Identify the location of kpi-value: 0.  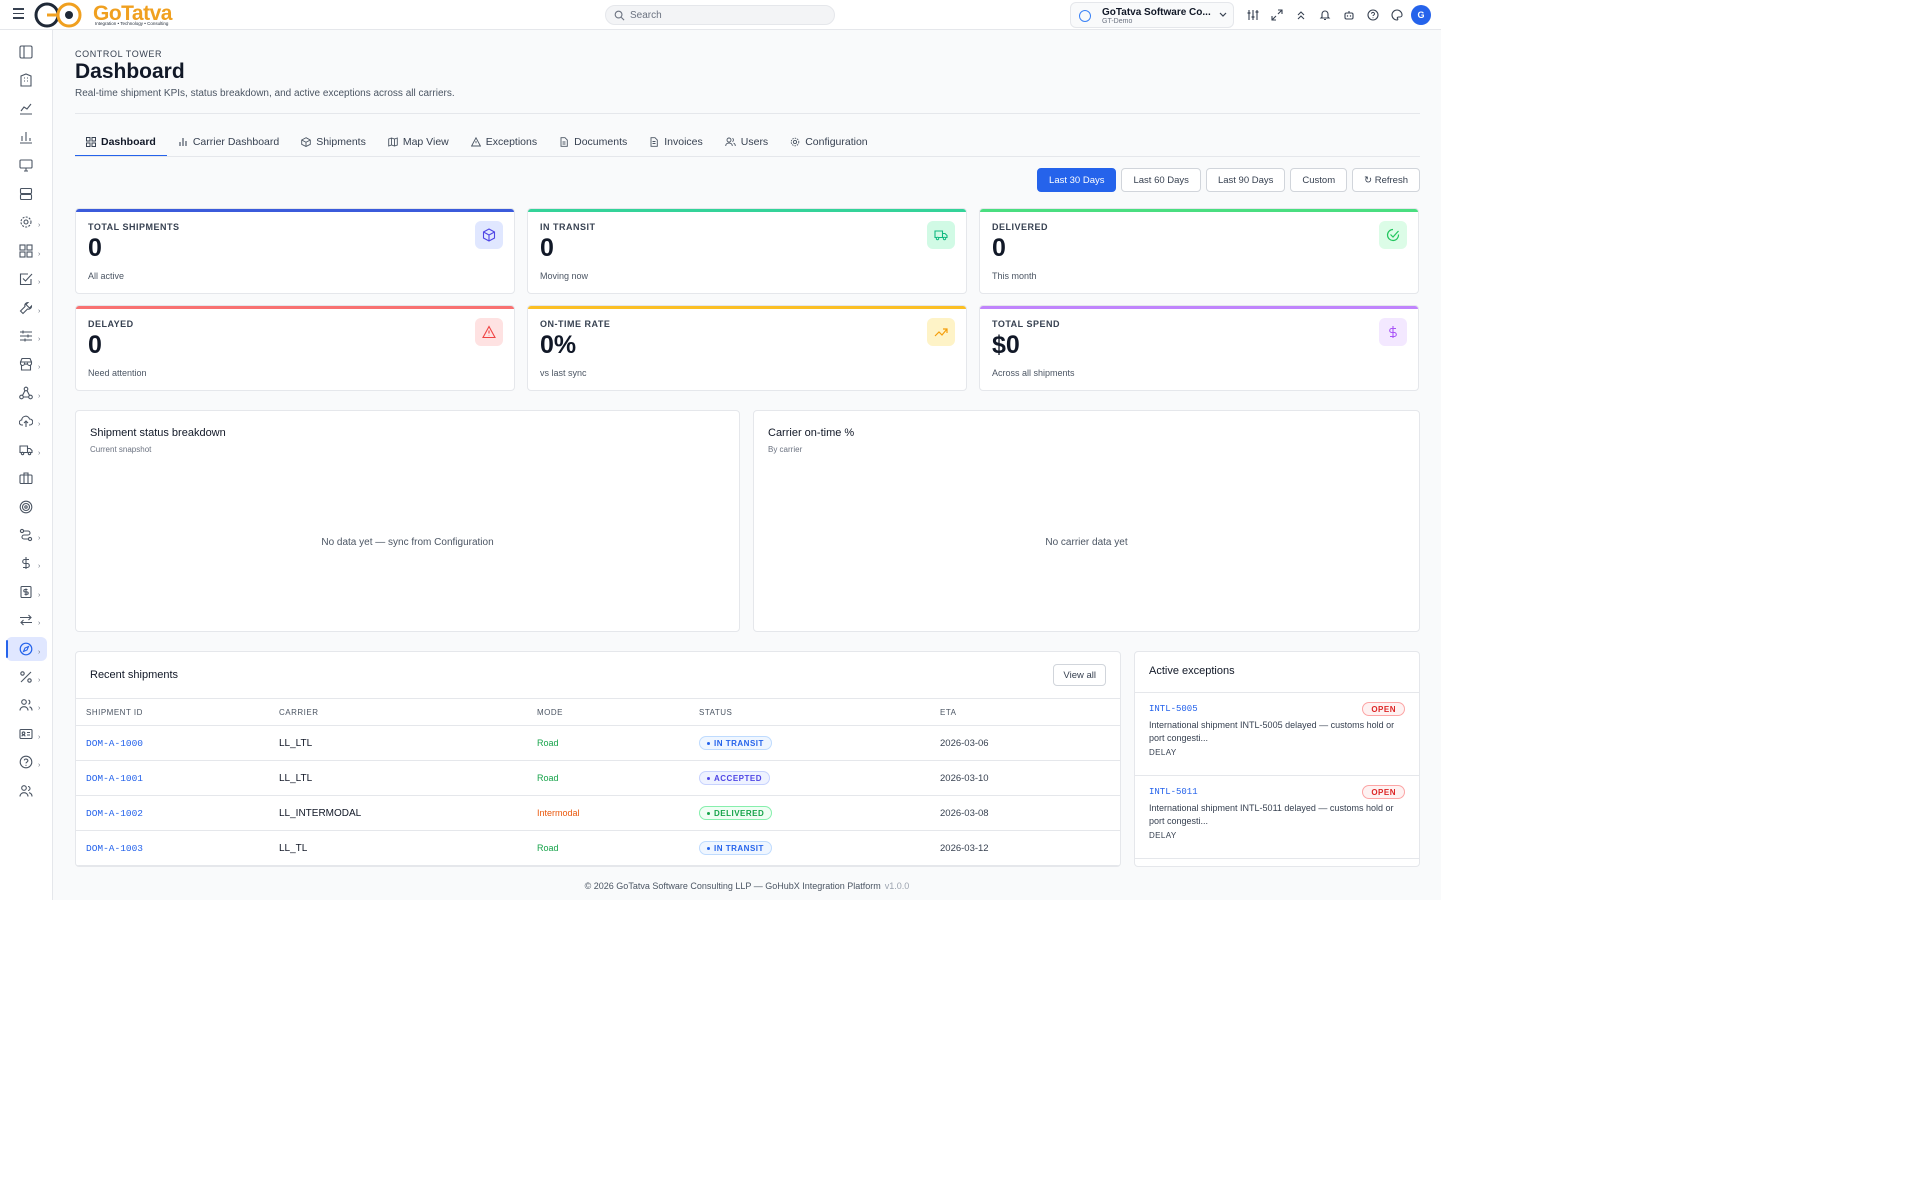
(999, 248).